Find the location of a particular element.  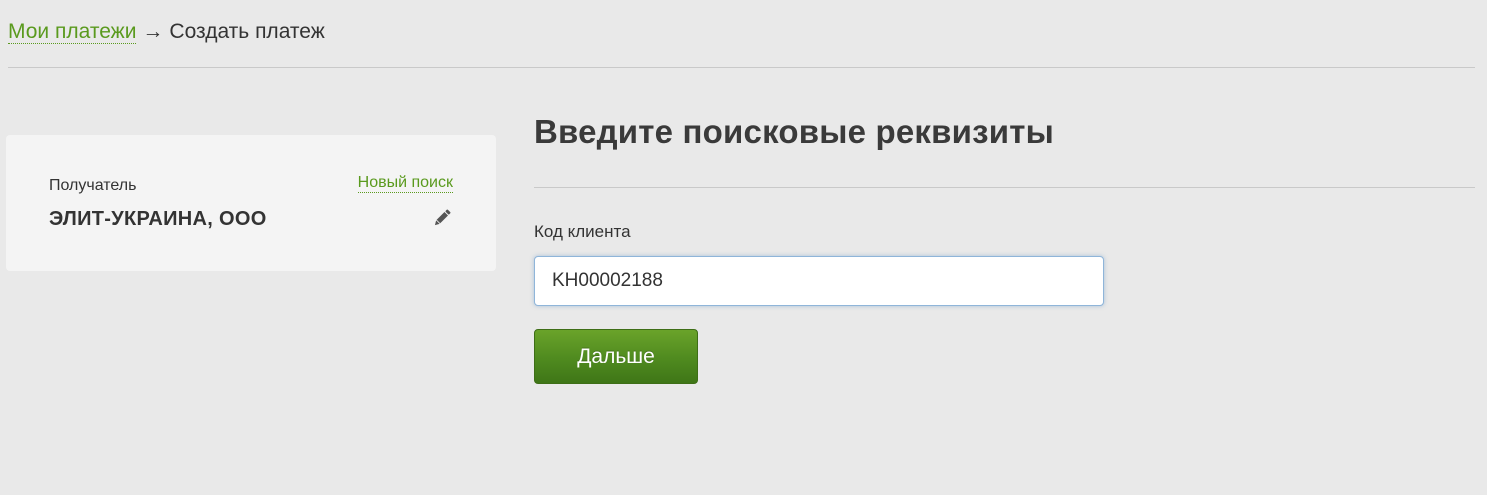

client-code-label: Код клиента is located at coordinates (582, 231).